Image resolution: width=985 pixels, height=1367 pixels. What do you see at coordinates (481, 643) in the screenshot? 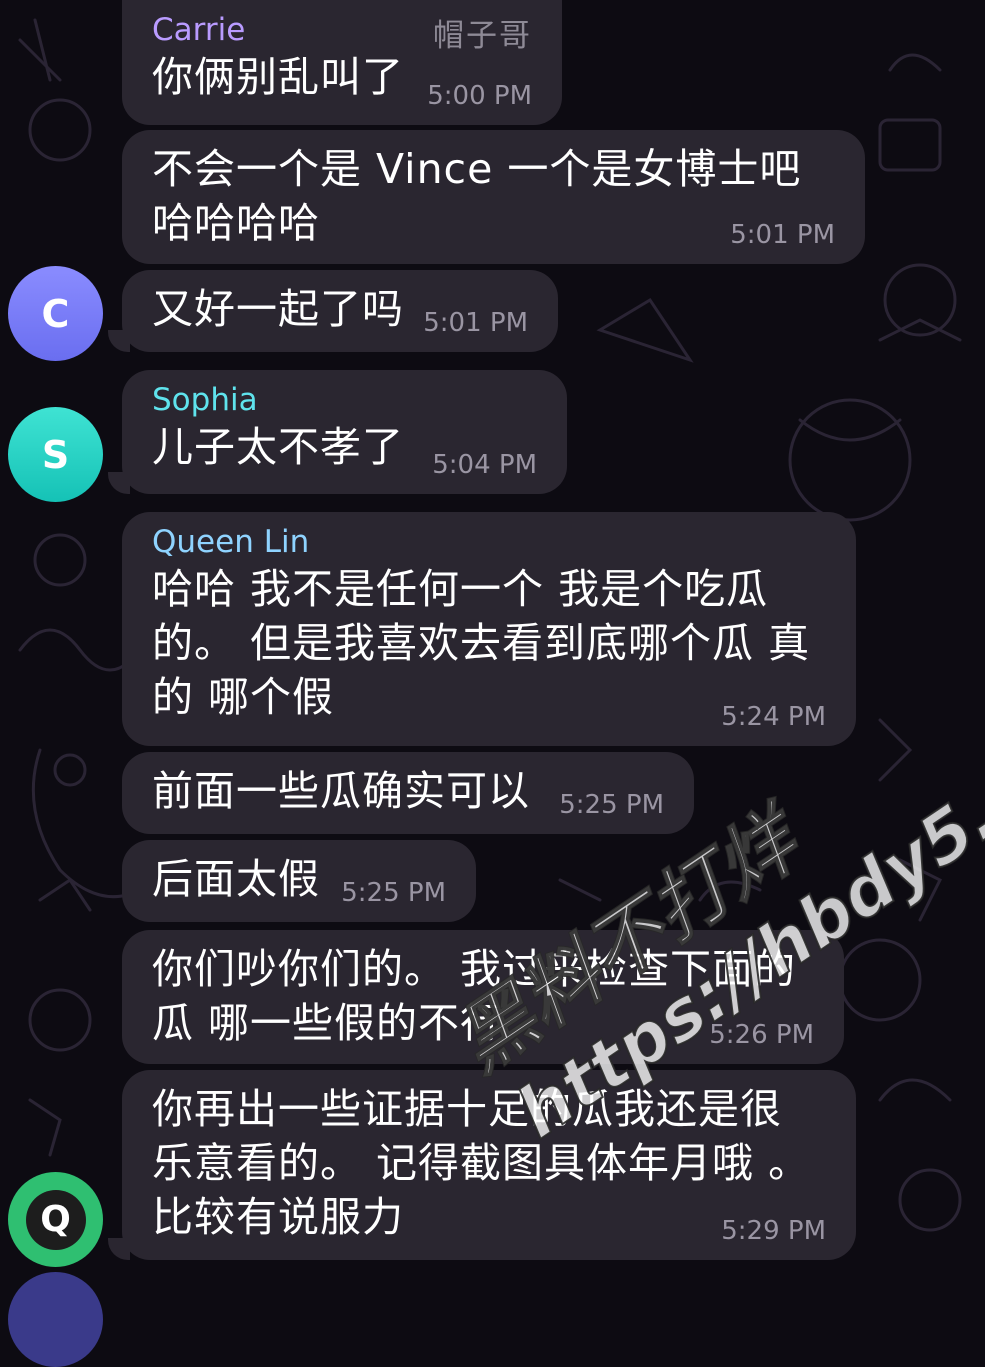
I see `message-text: 哈哈 我不是任何一个 我是个吃瓜的。 但是我喜欢去看到底哪个瓜 真的 哪个假` at bounding box center [481, 643].